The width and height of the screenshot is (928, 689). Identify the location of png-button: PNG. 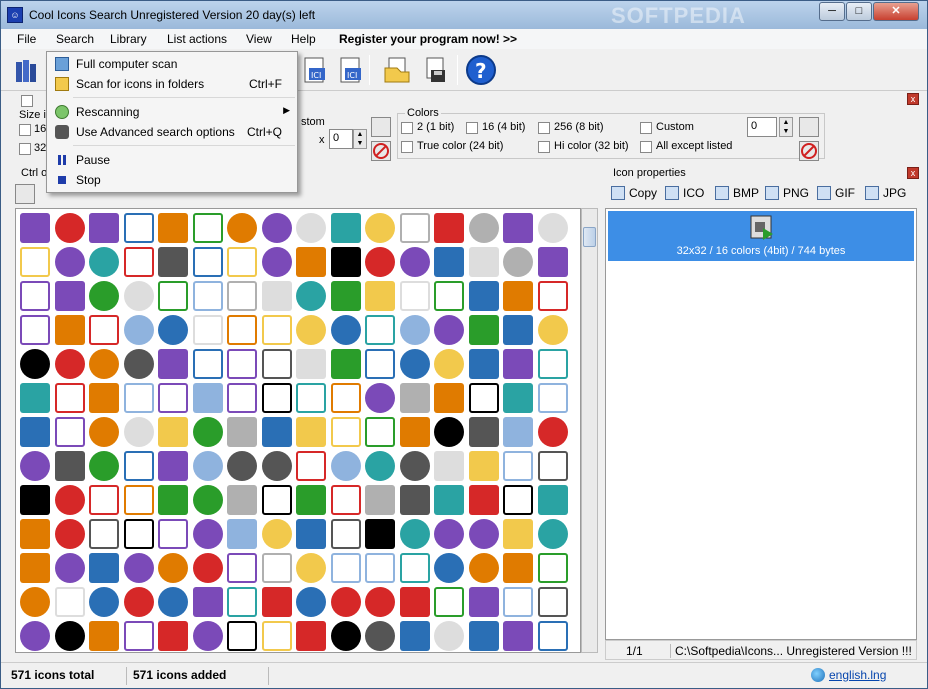
(787, 193).